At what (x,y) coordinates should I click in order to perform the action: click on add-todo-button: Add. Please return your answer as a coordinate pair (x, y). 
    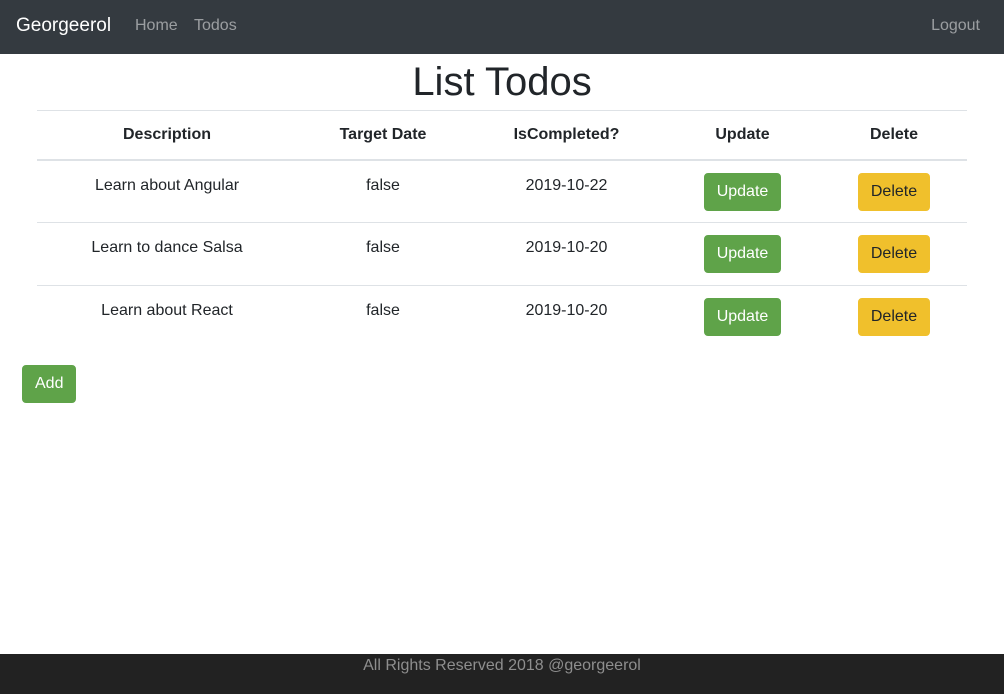
    Looking at the image, I should click on (49, 384).